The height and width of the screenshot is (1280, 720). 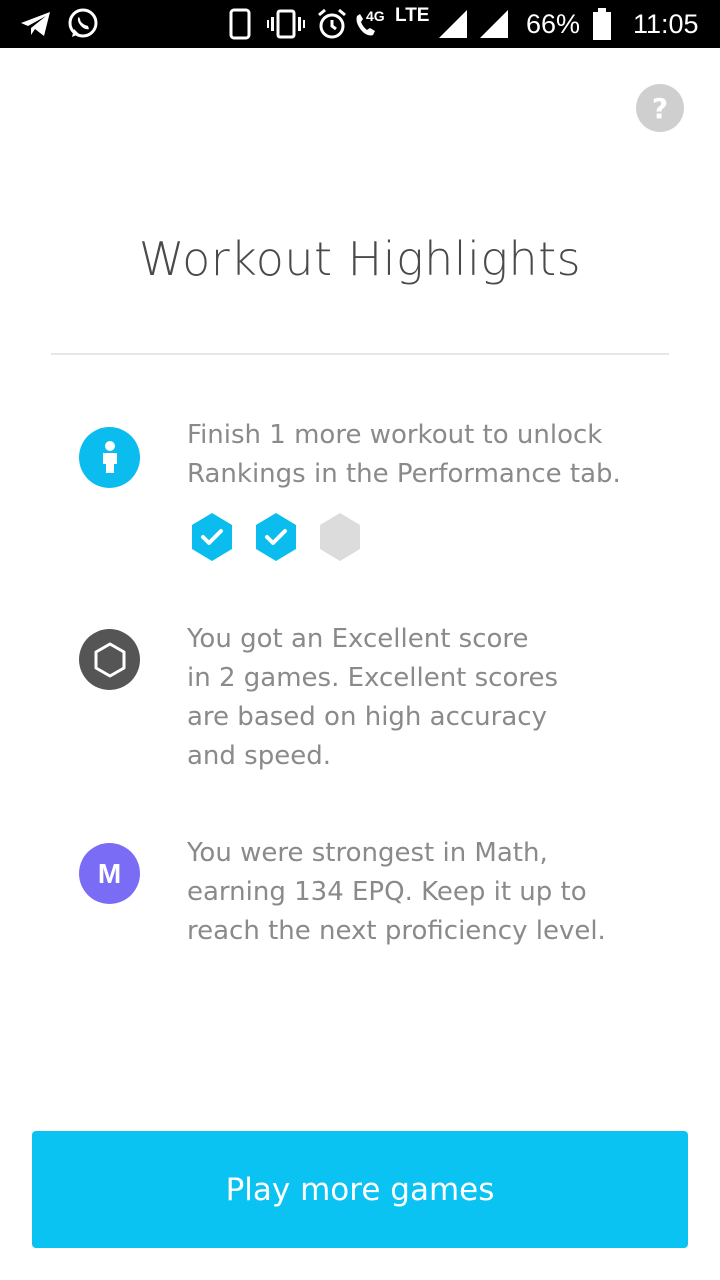 What do you see at coordinates (367, 717) in the screenshot?
I see `highlight-line: are based on high accuracy` at bounding box center [367, 717].